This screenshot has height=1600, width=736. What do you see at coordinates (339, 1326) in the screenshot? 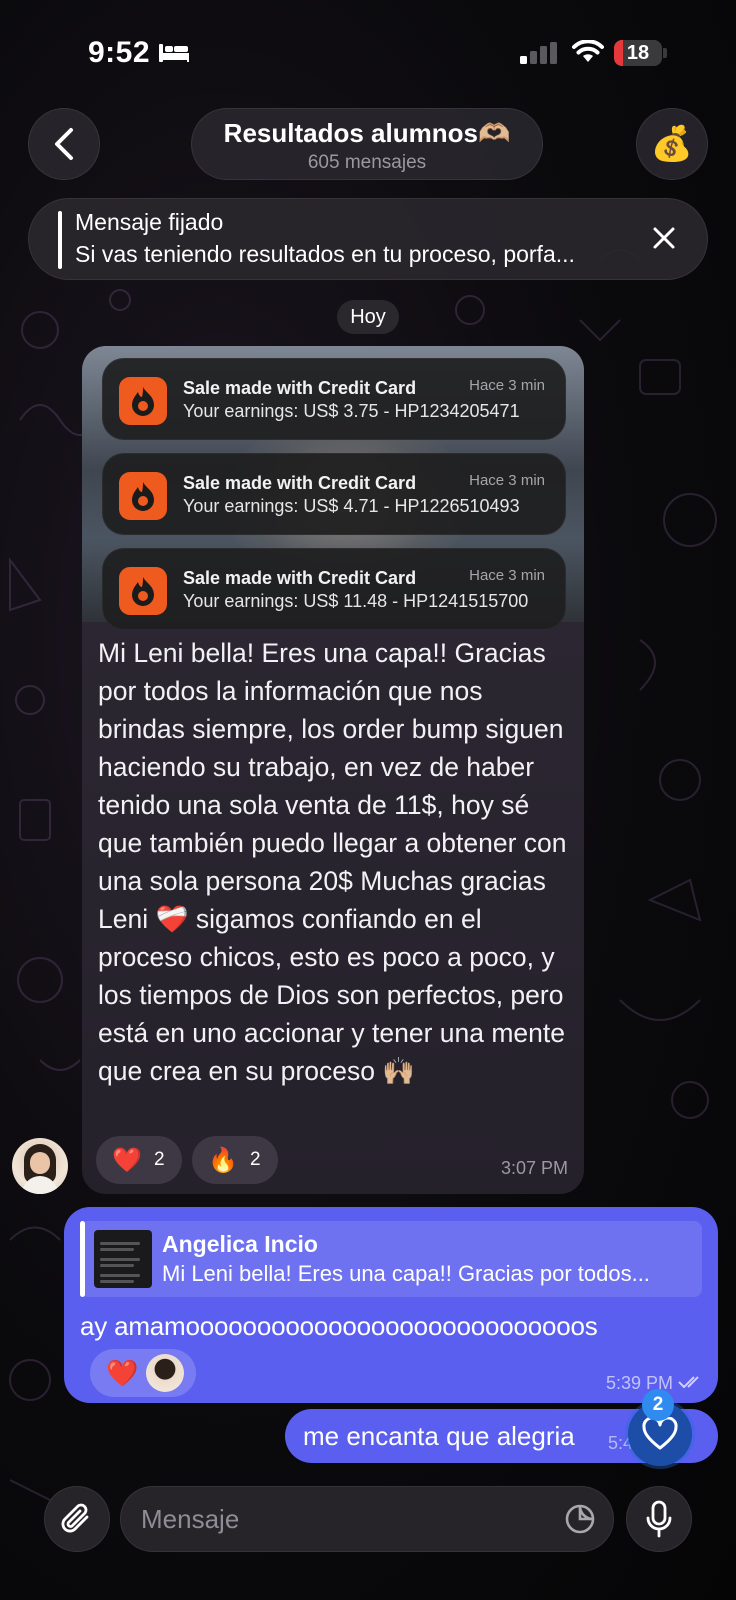
I see `message-text: ay amamoooooooooooooooooooooooooooos` at bounding box center [339, 1326].